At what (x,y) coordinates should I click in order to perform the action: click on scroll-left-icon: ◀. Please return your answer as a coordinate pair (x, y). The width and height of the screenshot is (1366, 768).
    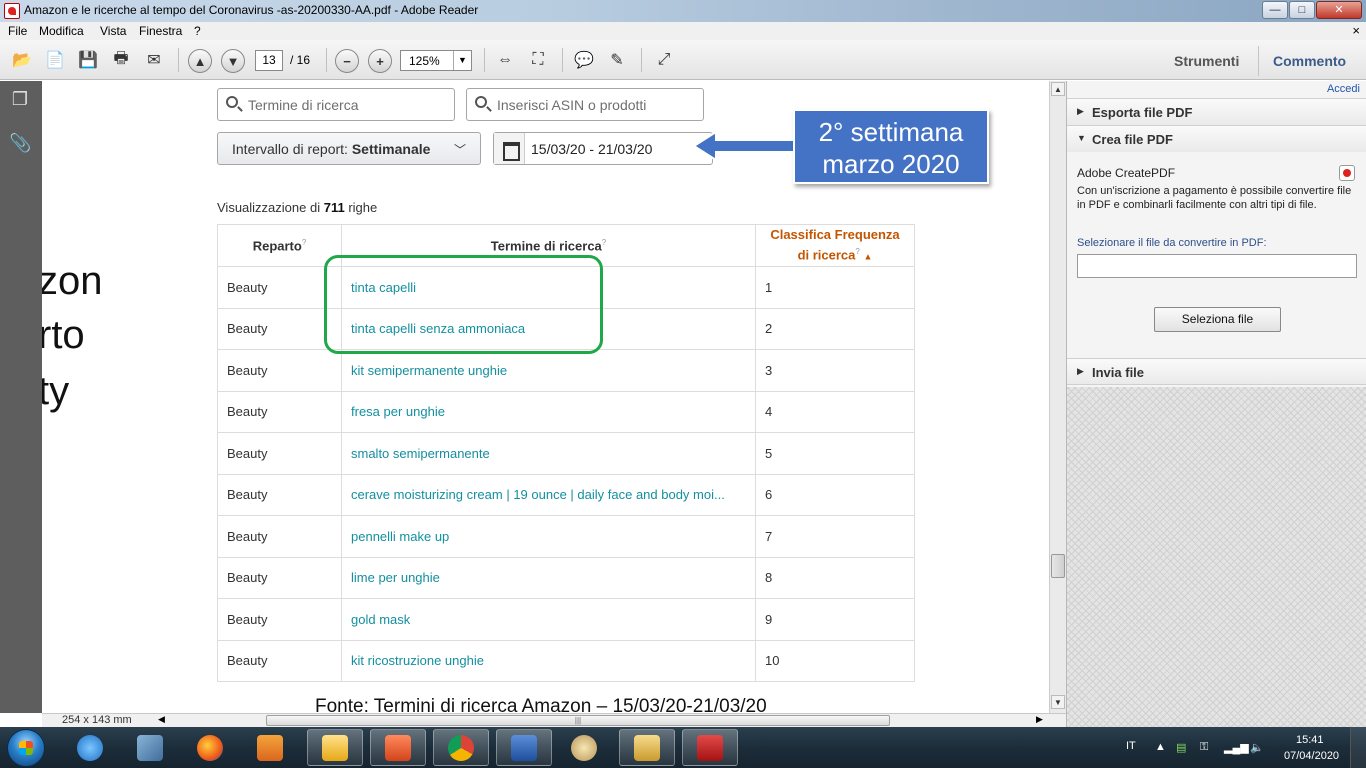
    Looking at the image, I should click on (161, 719).